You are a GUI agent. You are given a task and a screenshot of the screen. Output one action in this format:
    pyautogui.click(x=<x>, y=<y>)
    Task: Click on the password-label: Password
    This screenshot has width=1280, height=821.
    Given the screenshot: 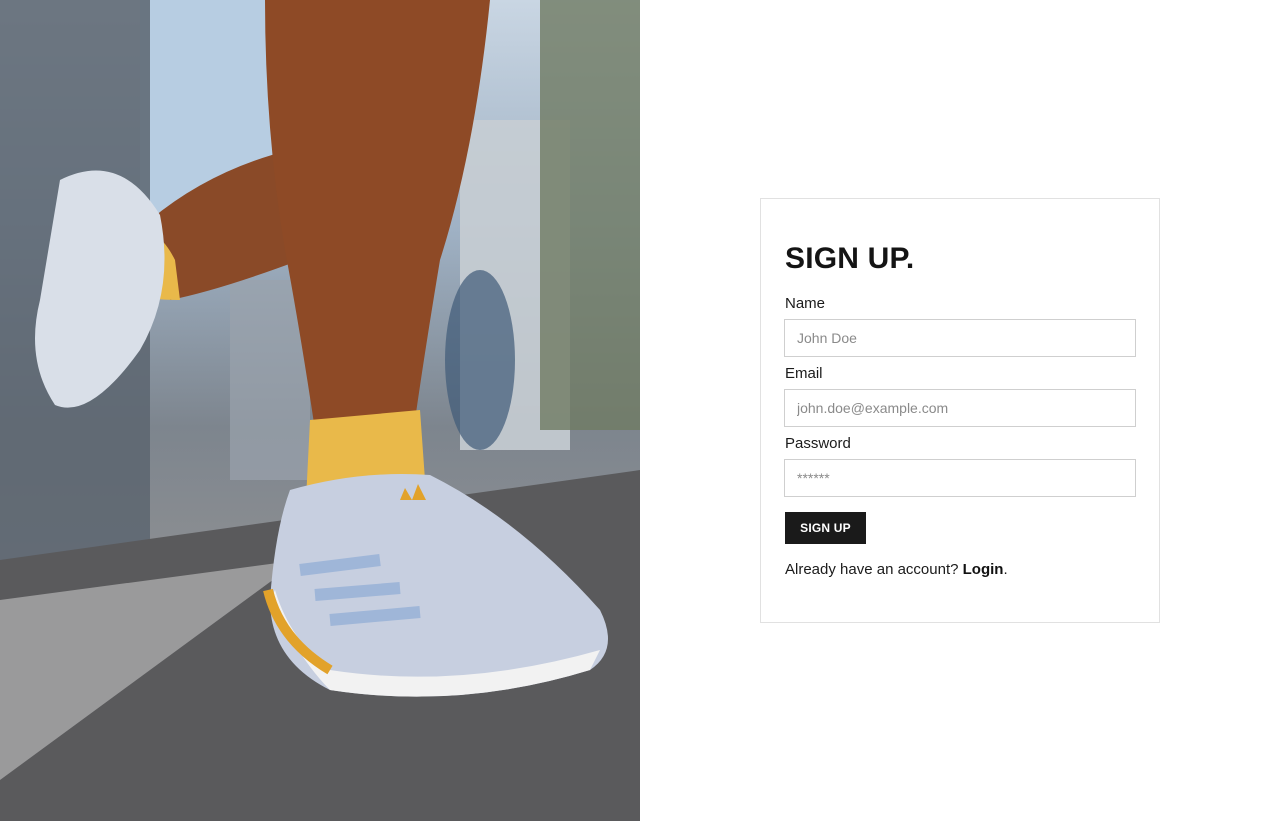 What is the action you would take?
    pyautogui.click(x=818, y=443)
    